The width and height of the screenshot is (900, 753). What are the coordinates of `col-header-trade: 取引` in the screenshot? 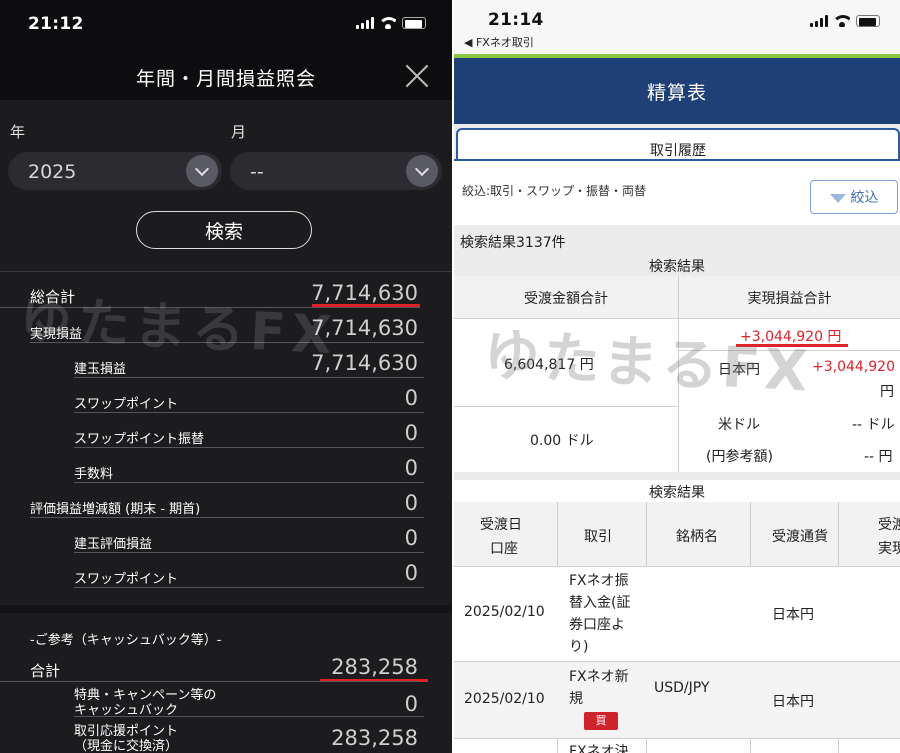 It's located at (598, 537).